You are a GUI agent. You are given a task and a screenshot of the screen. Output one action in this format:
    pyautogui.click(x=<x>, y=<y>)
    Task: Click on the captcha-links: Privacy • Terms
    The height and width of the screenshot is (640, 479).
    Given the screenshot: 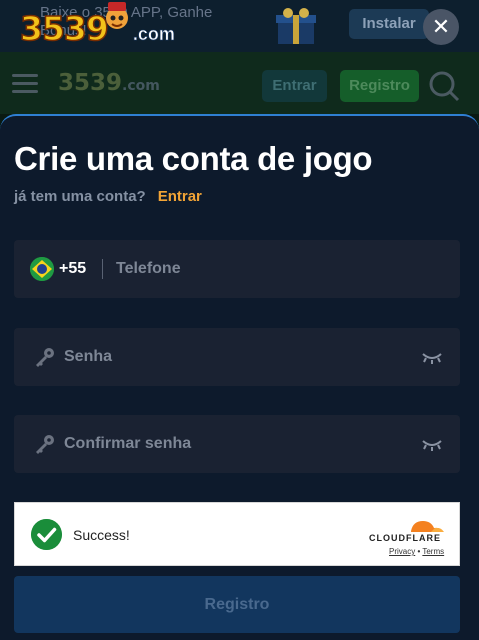 What is the action you would take?
    pyautogui.click(x=416, y=551)
    